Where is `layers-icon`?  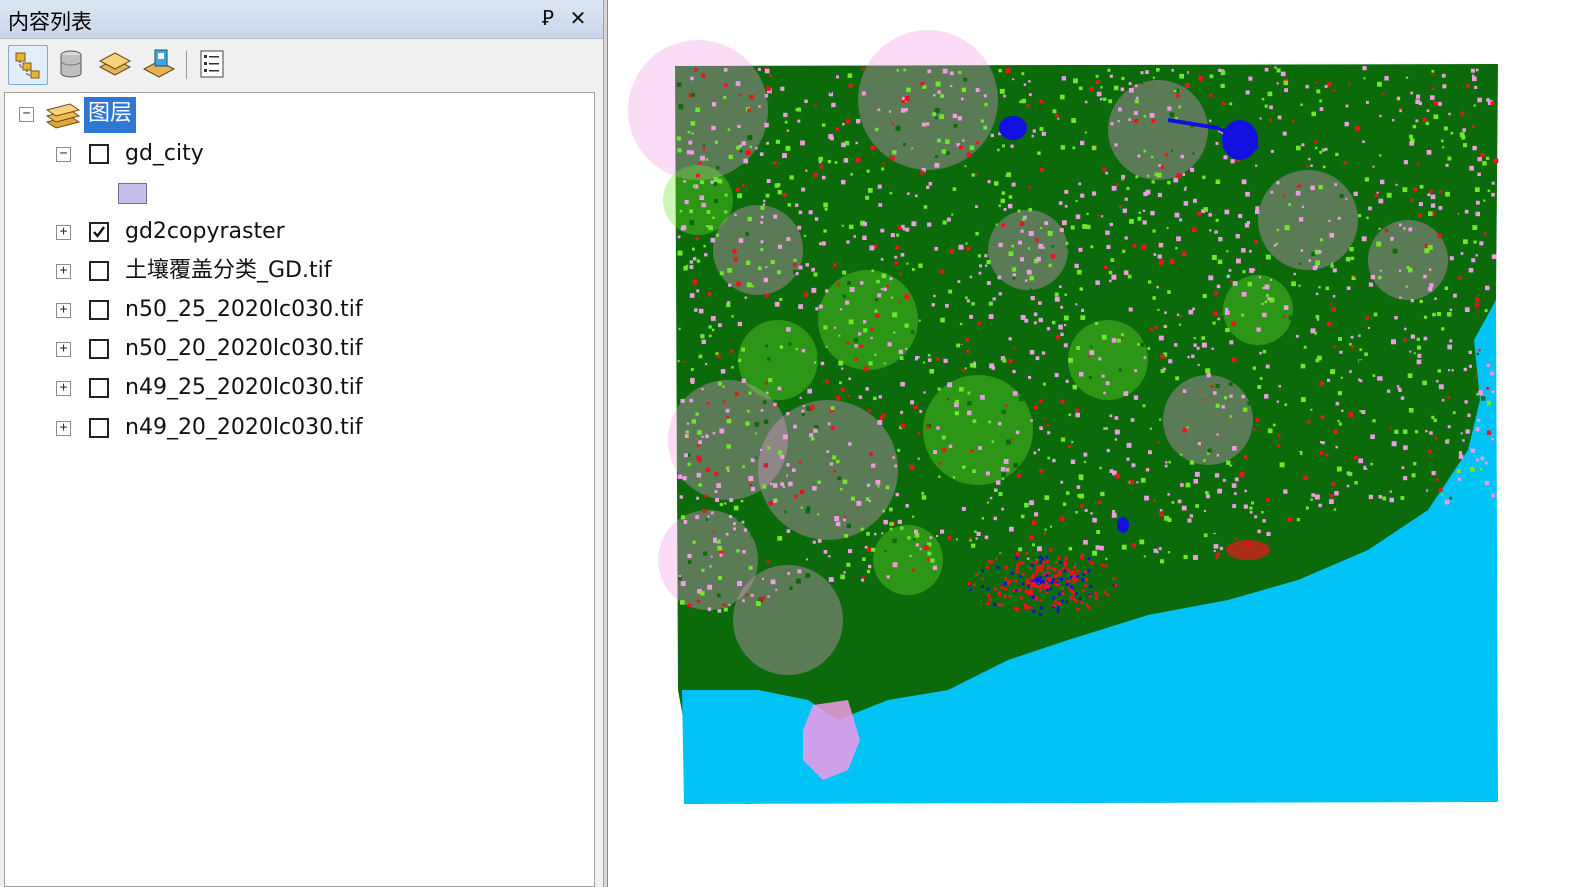
layers-icon is located at coordinates (63, 116).